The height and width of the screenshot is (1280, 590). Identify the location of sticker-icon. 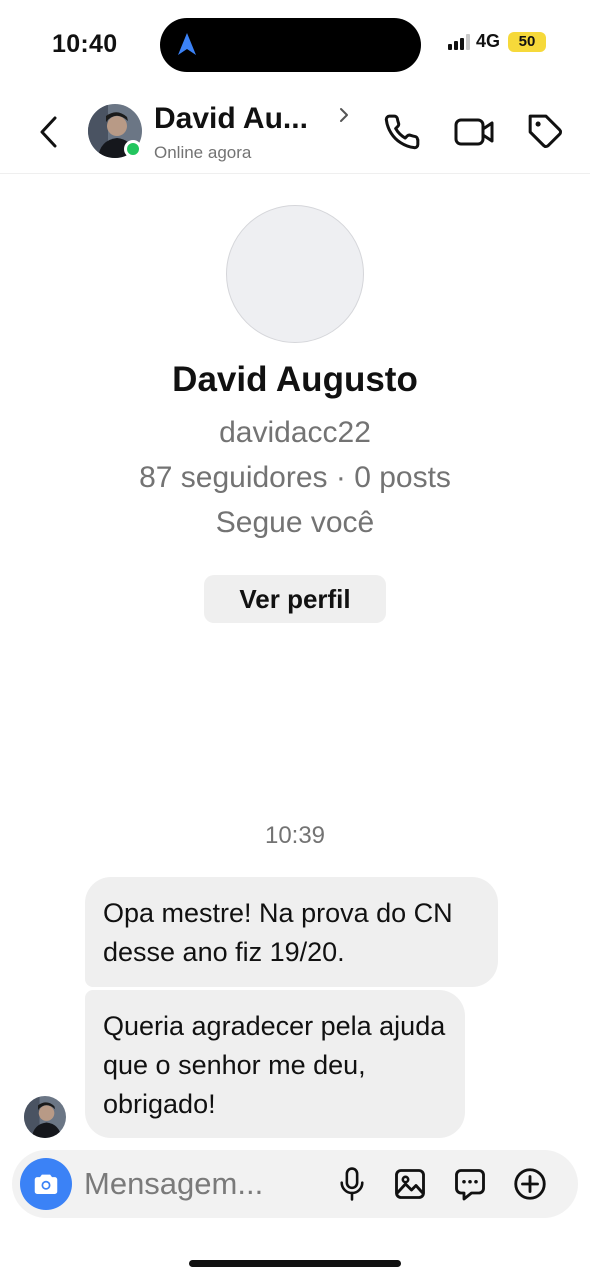
(470, 1185).